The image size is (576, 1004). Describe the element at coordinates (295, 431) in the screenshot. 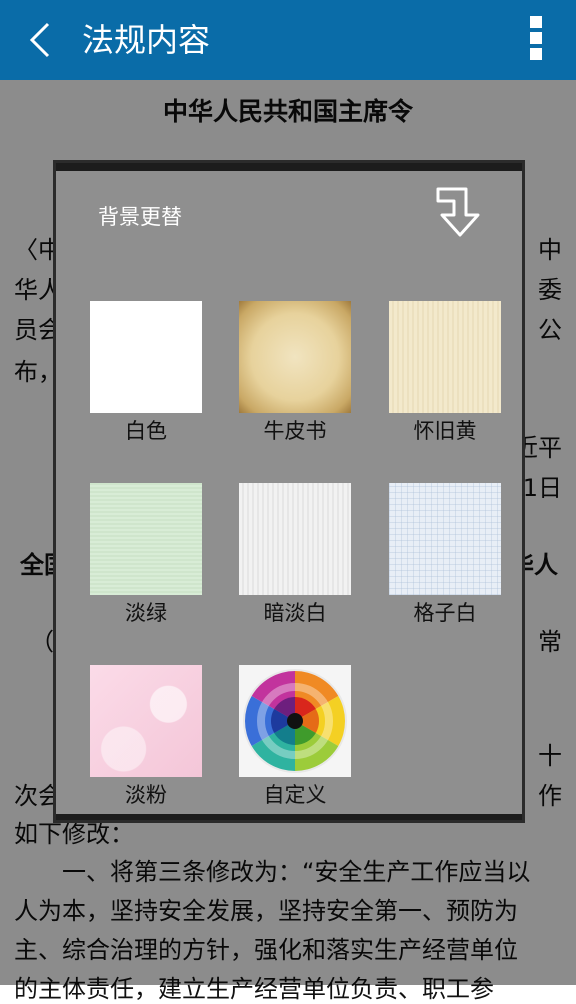

I see `swatch-label: 牛皮书` at that location.